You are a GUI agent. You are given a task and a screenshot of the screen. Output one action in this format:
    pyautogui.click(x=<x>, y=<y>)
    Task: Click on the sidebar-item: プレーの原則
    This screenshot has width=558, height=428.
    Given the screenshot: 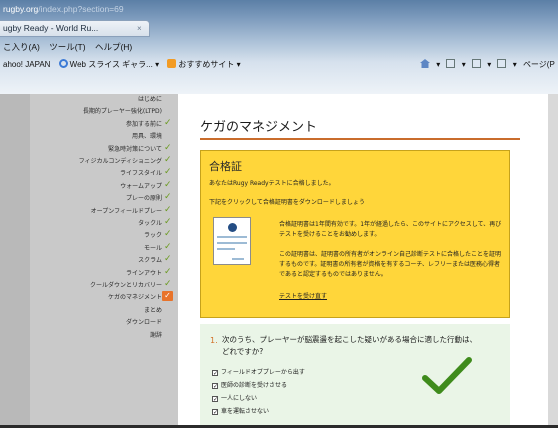 What is the action you would take?
    pyautogui.click(x=144, y=197)
    